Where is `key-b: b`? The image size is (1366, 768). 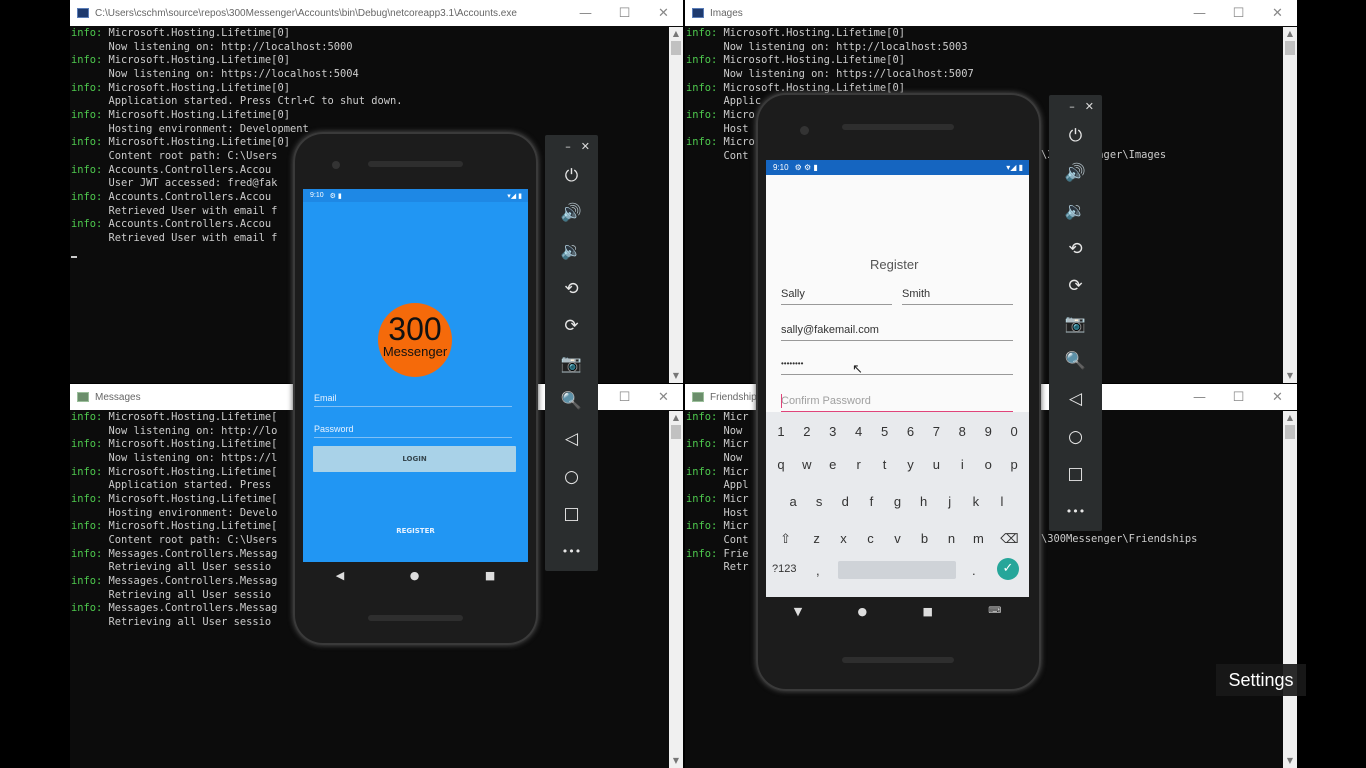 key-b: b is located at coordinates (924, 539).